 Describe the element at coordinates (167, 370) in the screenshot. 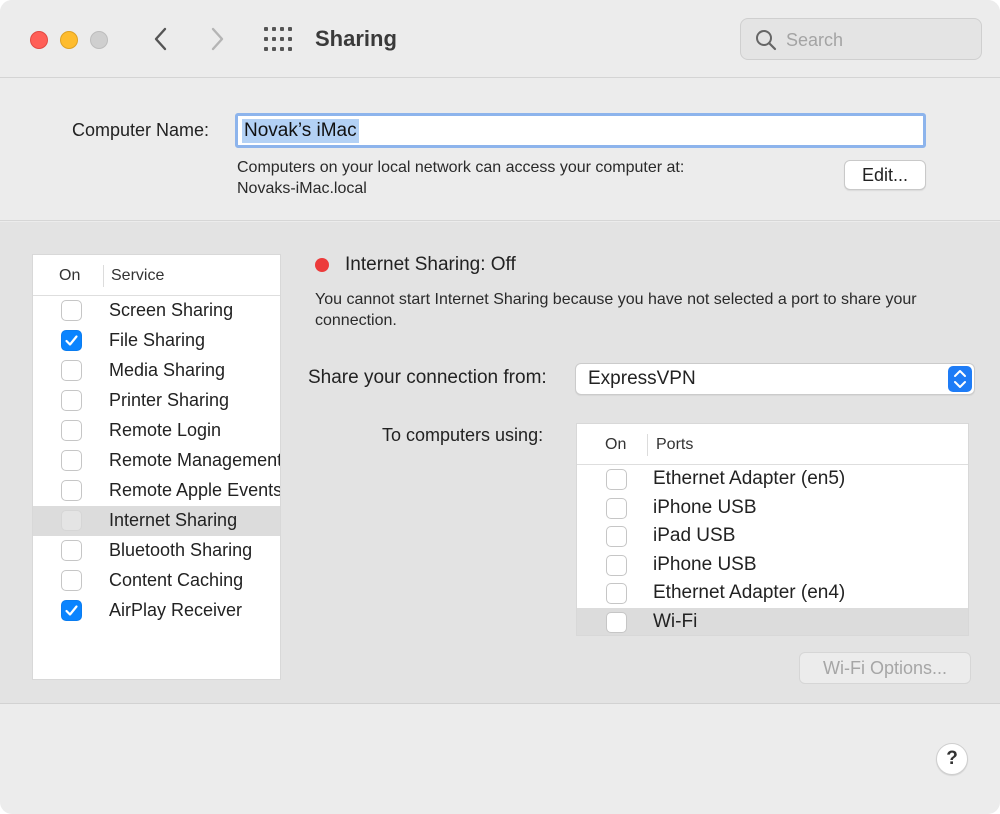

I see `service-row-label: Media Sharing` at that location.